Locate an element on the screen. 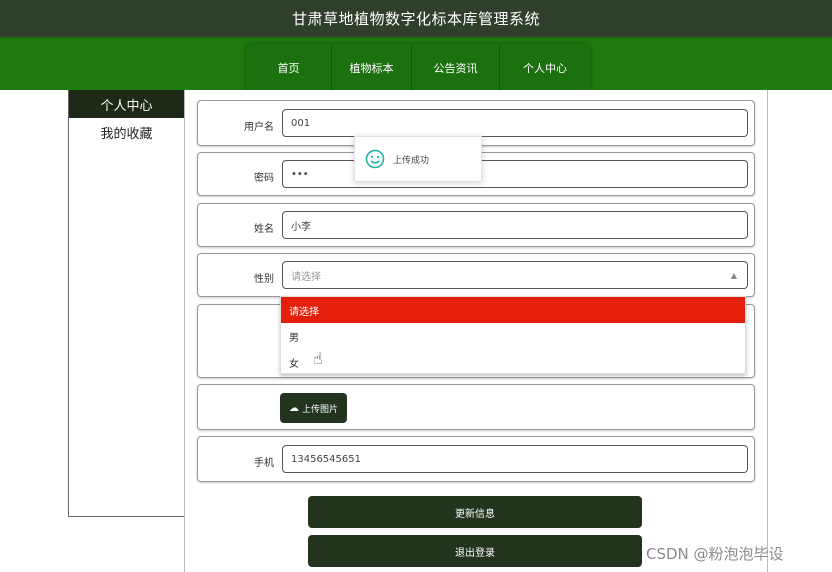 This screenshot has height=572, width=832. phone-input: 13456545651 is located at coordinates (515, 459).